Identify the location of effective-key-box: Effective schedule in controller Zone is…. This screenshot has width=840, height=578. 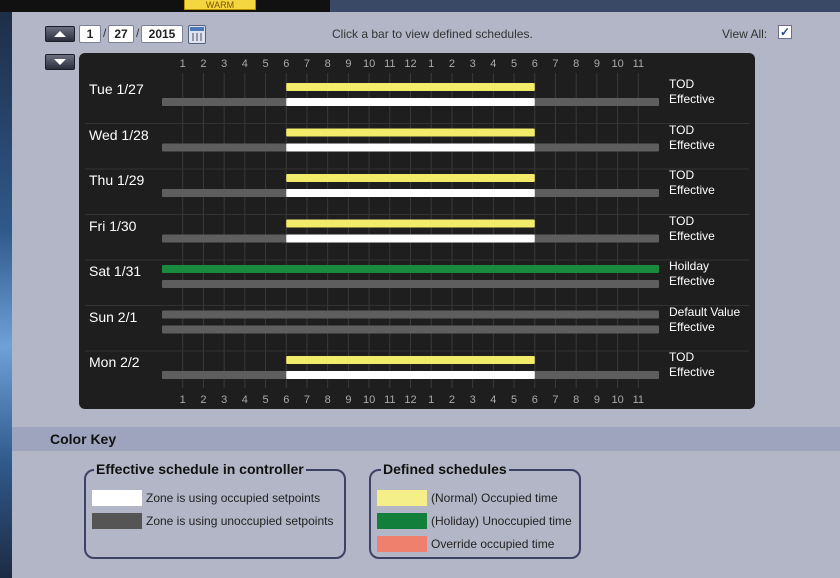
(215, 510).